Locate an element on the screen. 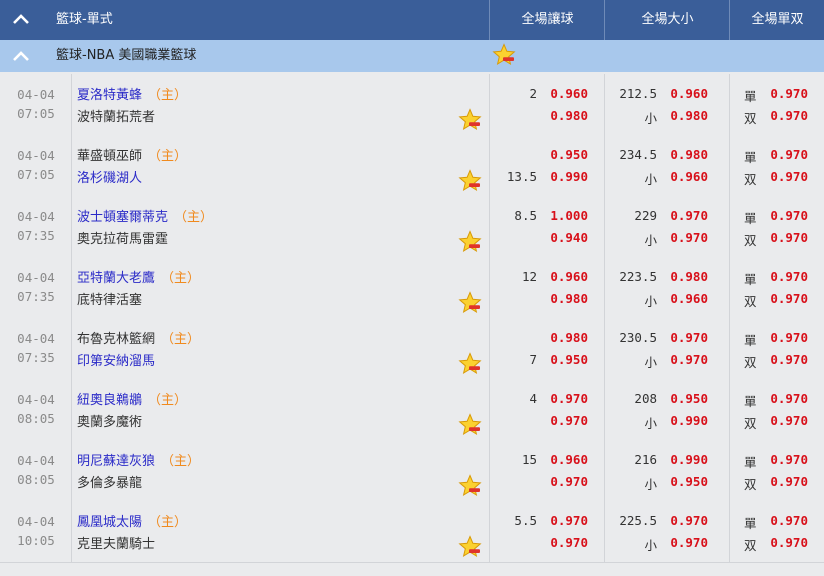  game-date: 04-04 is located at coordinates (36, 94).